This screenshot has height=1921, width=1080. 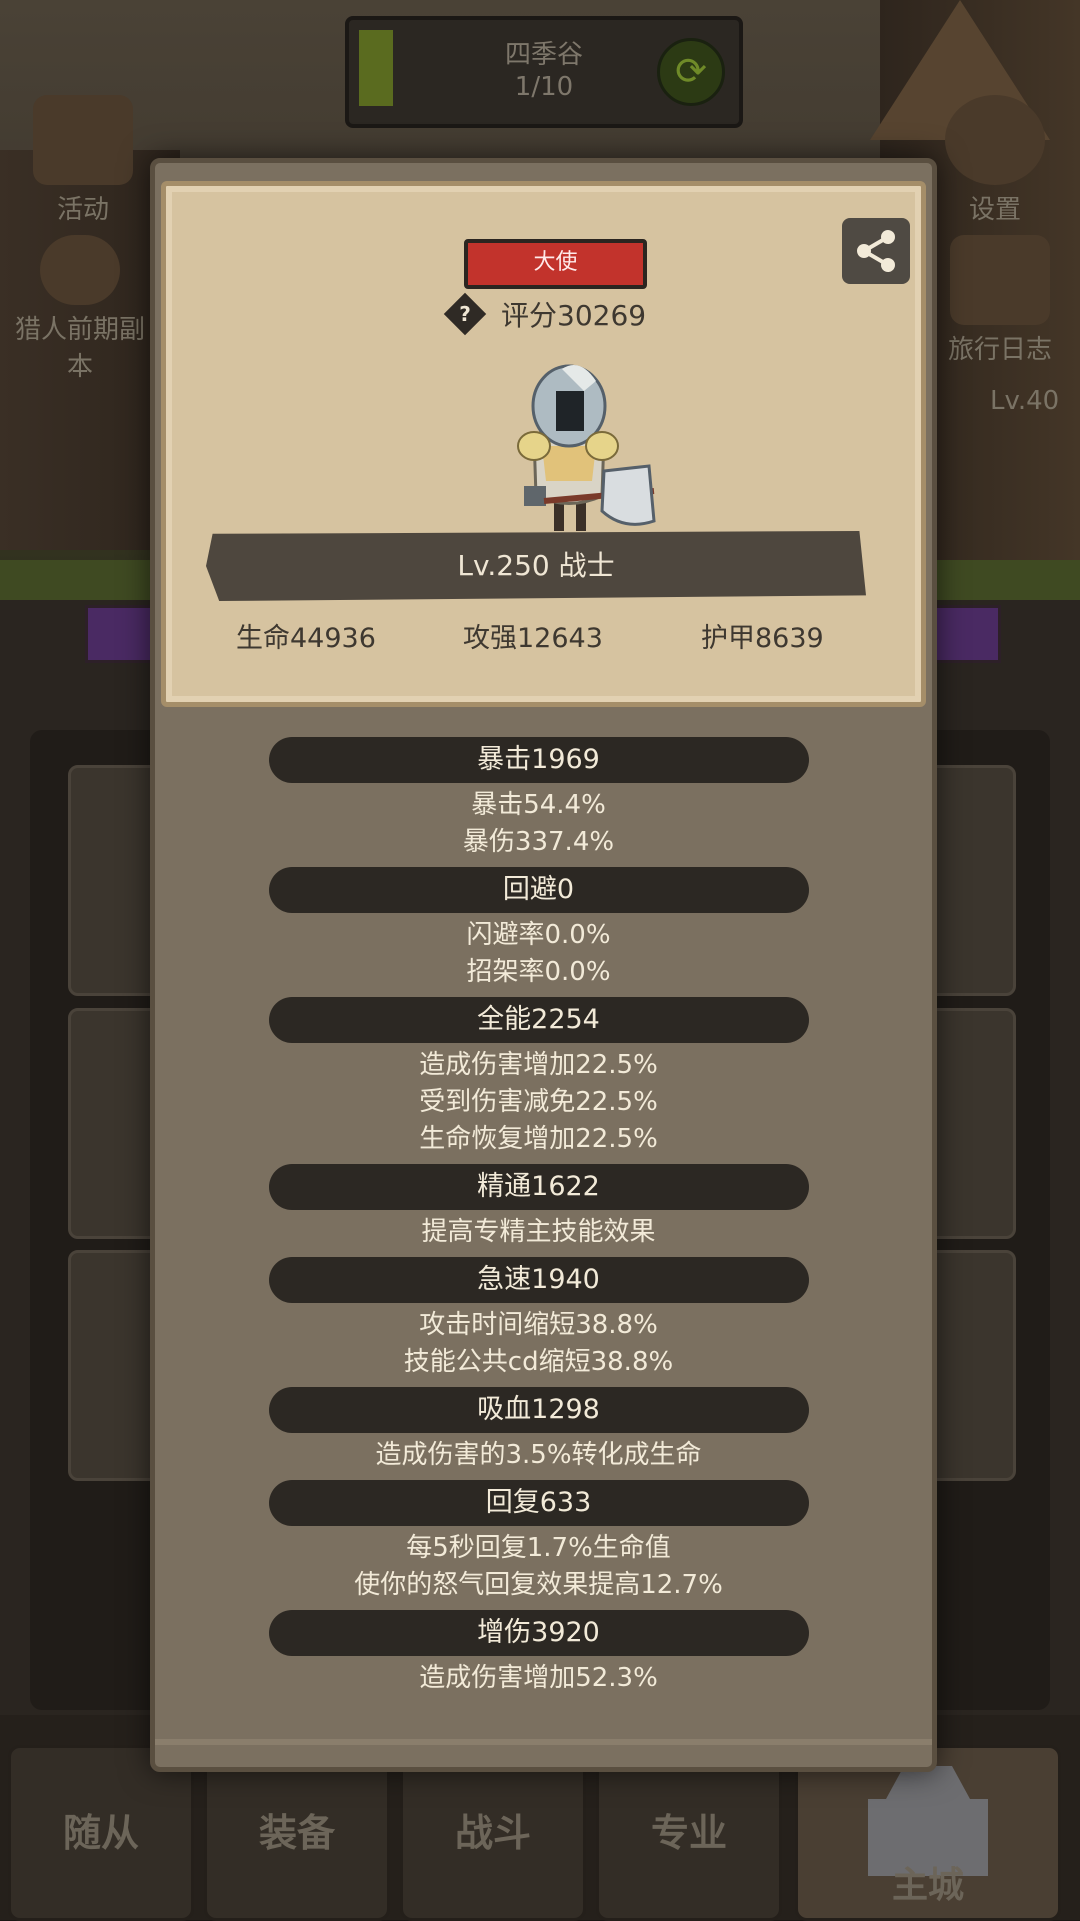 I want to click on stat-header: 暴击1969, so click(x=538, y=760).